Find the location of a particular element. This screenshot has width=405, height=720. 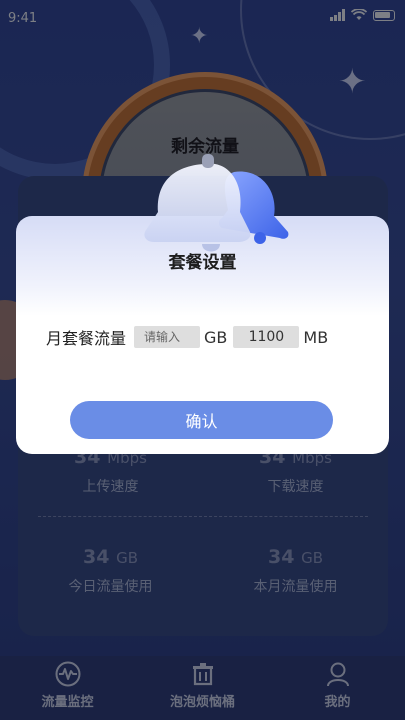

field-label: 月套餐流量 is located at coordinates (86, 338).